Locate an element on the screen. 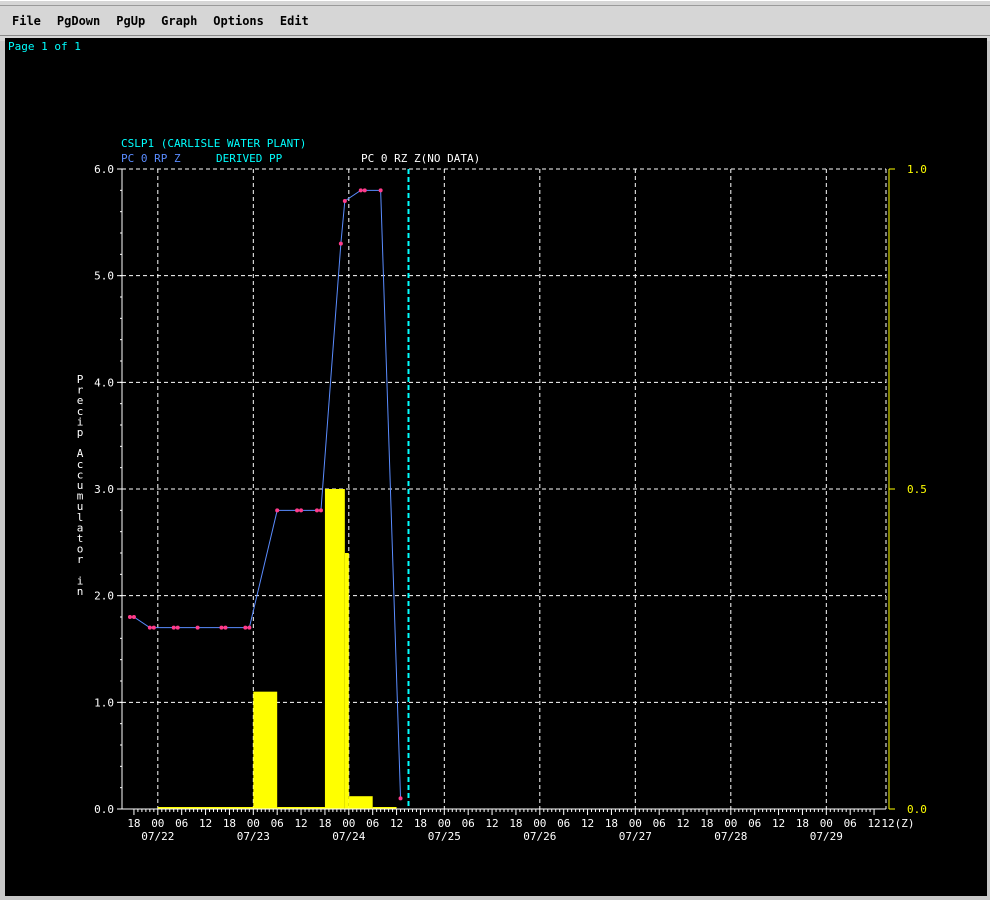 Image resolution: width=990 pixels, height=900 pixels. x-date-label: 07/29 is located at coordinates (826, 836).